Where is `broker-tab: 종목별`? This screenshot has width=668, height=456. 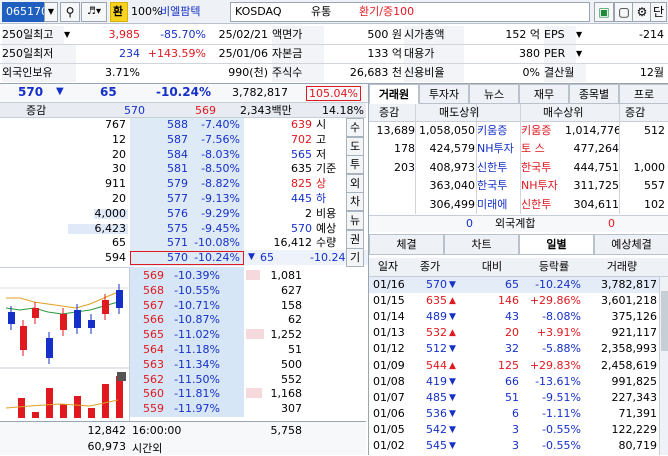
broker-tab: 종목별 is located at coordinates (594, 94).